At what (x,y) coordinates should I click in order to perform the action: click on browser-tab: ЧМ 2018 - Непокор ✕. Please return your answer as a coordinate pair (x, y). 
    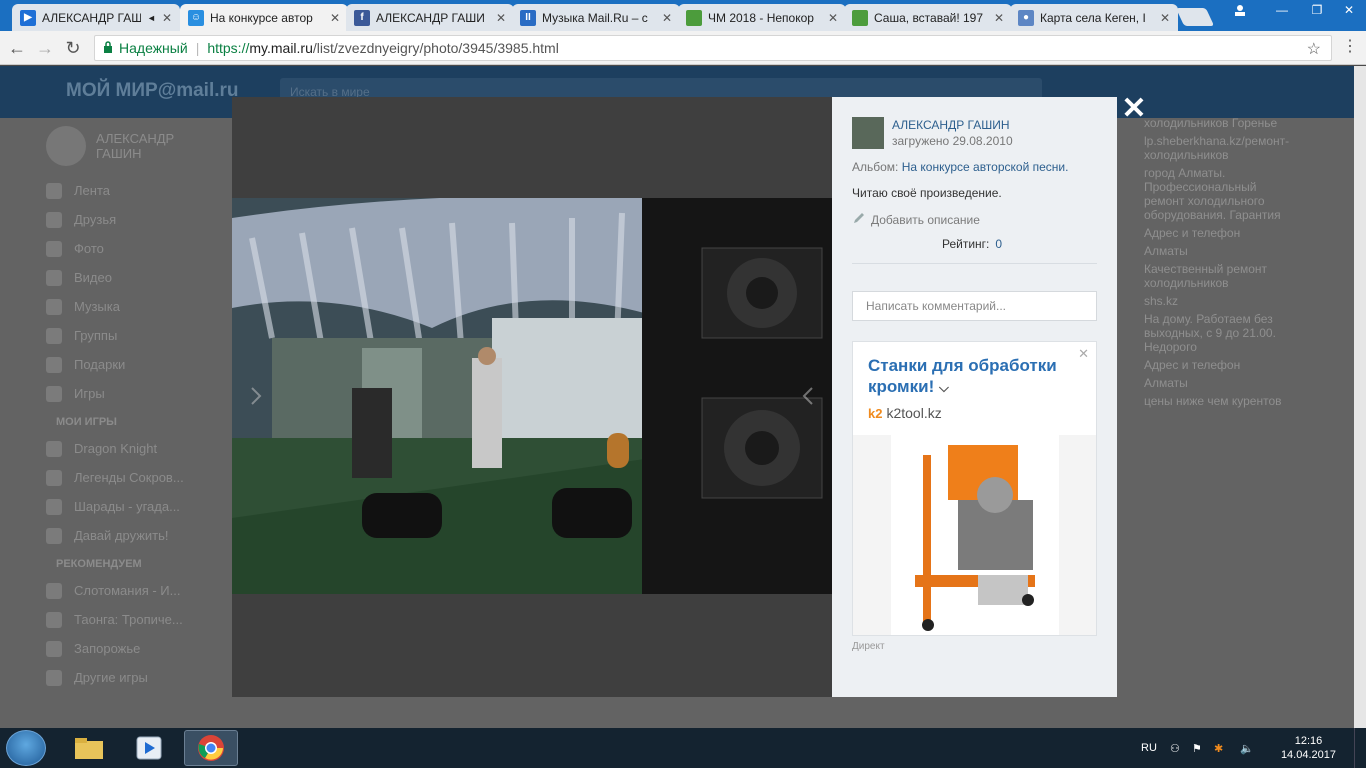
    Looking at the image, I should click on (762, 17).